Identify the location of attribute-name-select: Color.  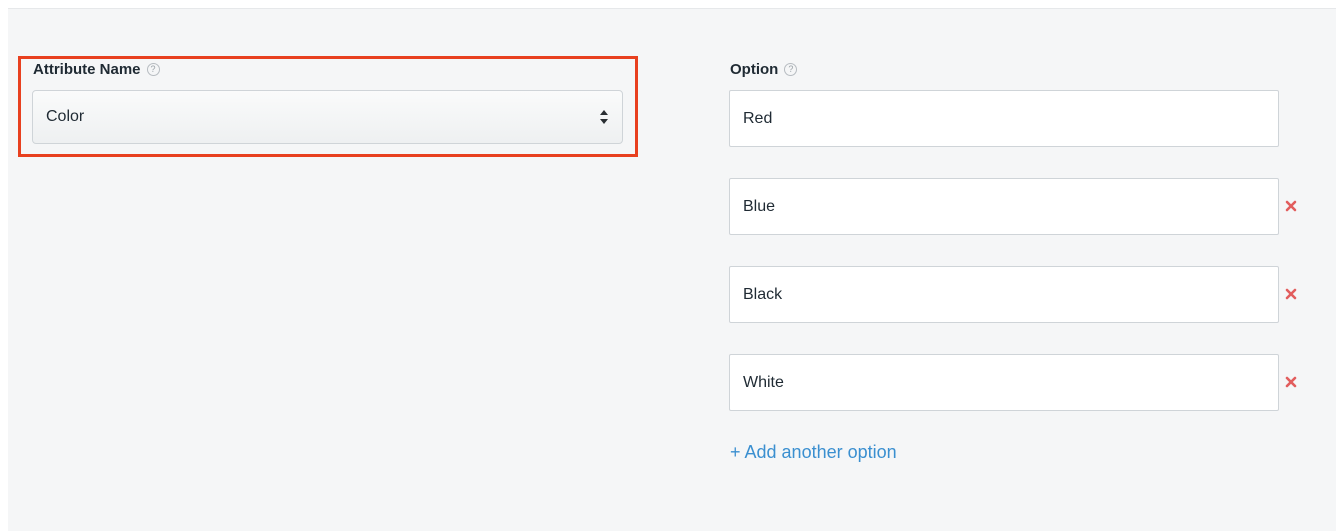
(327, 117).